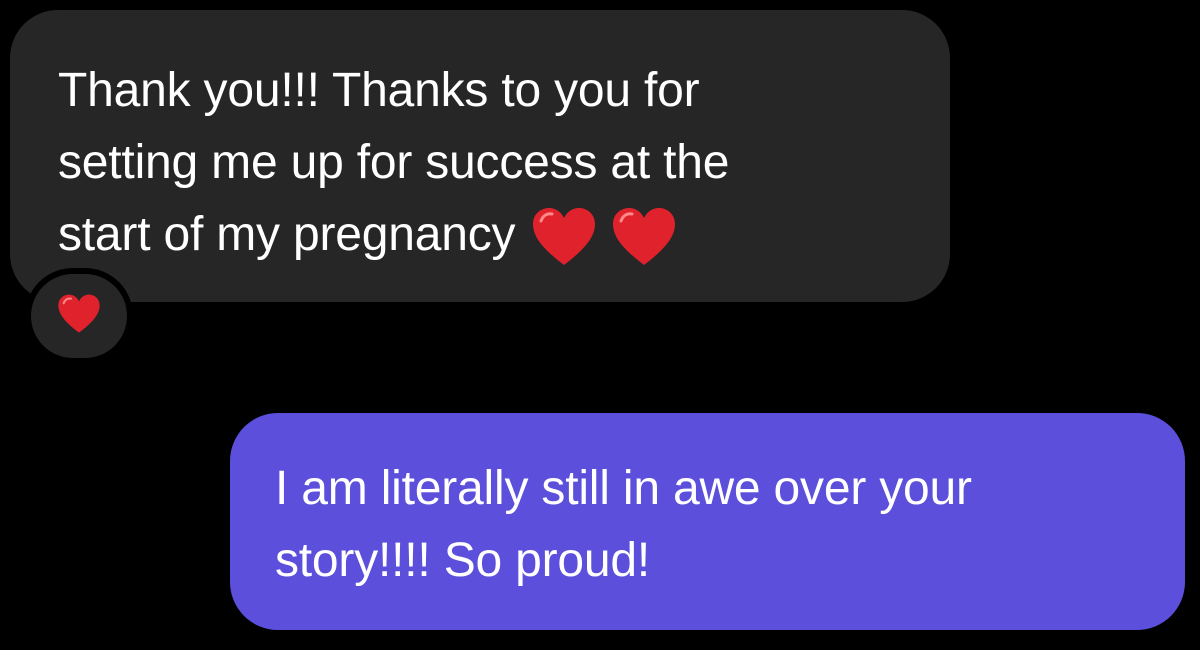 This screenshot has height=650, width=1200. Describe the element at coordinates (463, 560) in the screenshot. I see `outgoing-message-line: story!!!! So proud!` at that location.